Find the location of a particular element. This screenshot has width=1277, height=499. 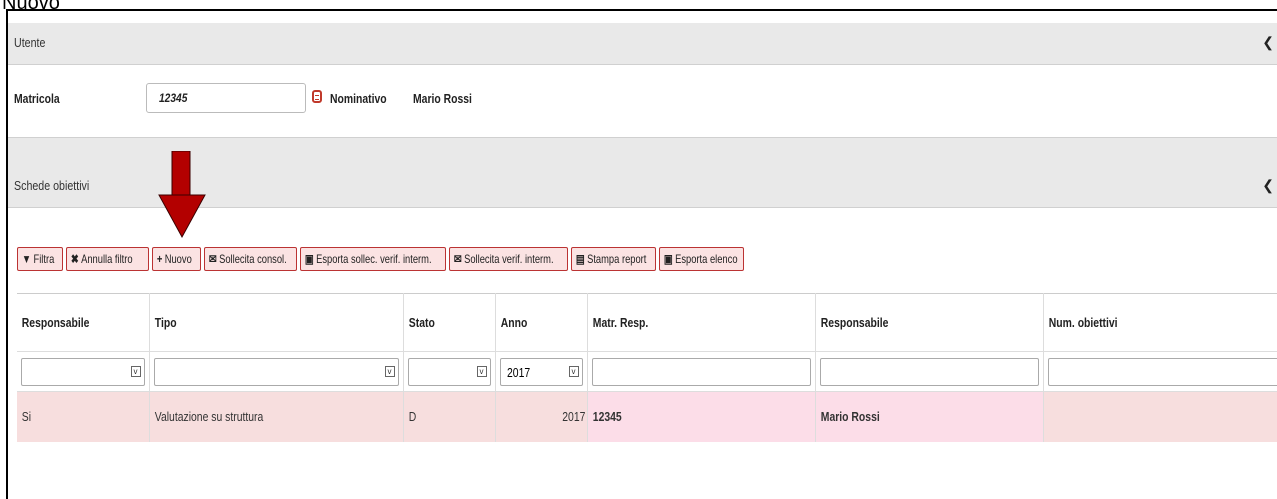

responsabile-nome-filter-input is located at coordinates (929, 372).